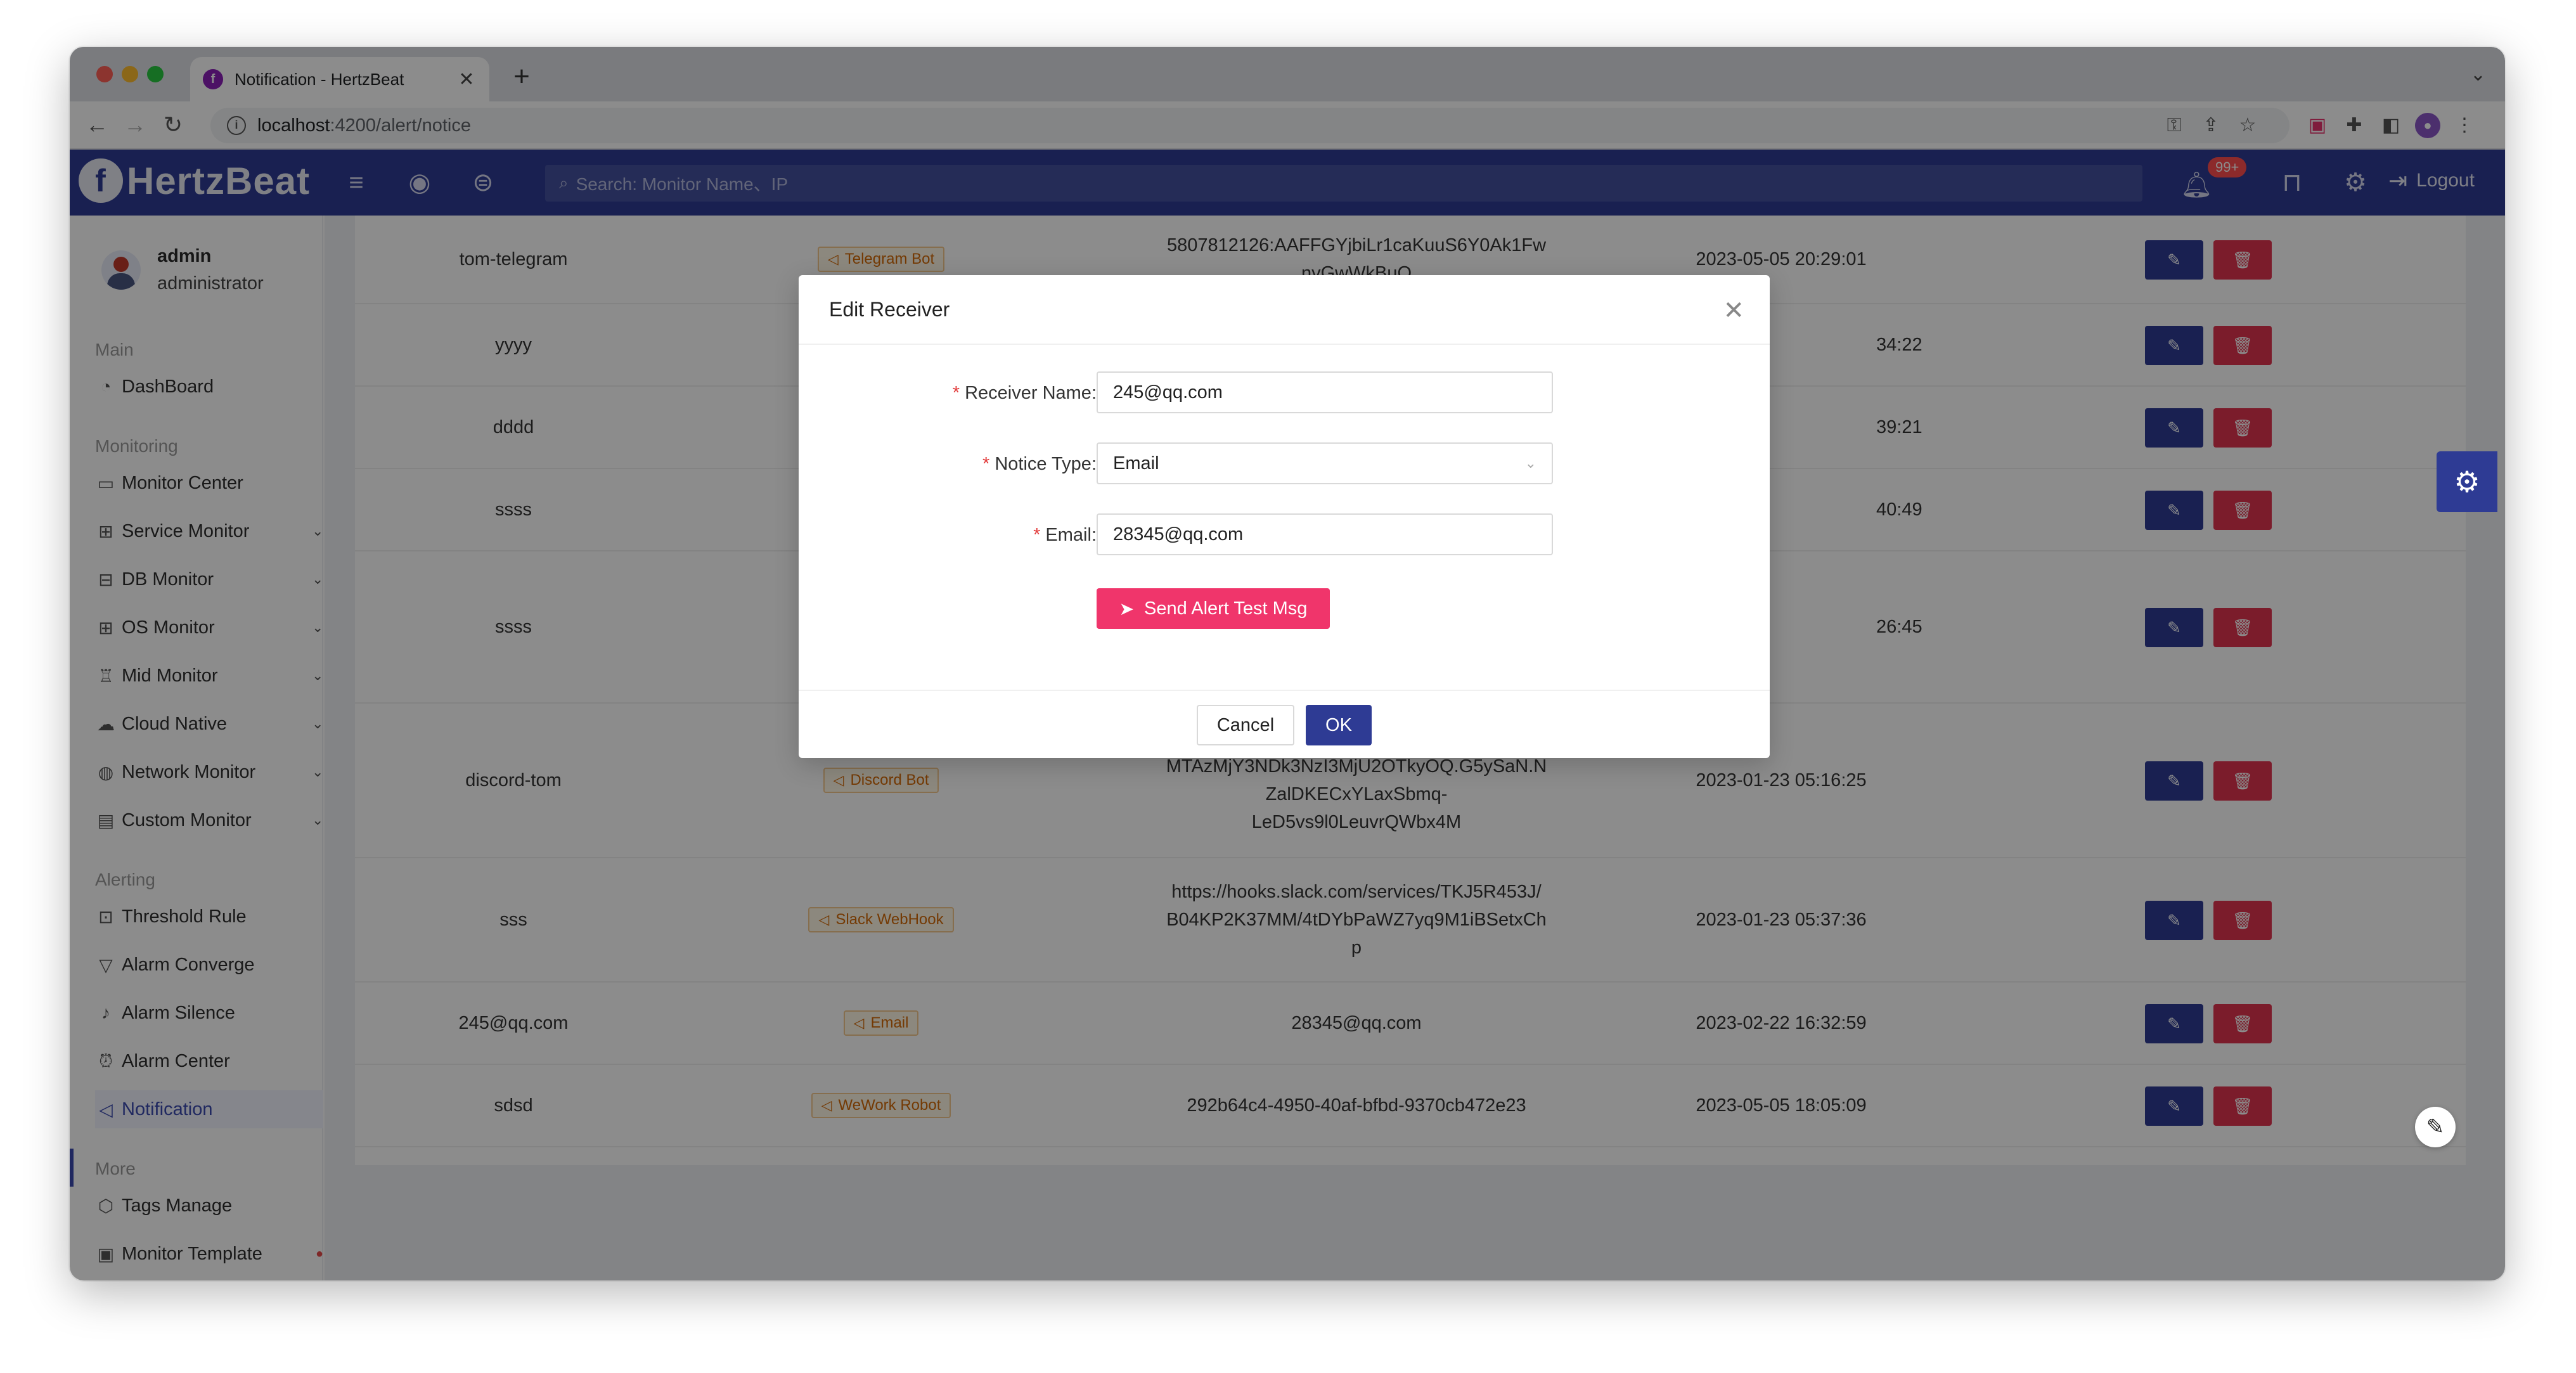 The image size is (2576, 1373). Describe the element at coordinates (1339, 725) in the screenshot. I see `ok-button: OK` at that location.